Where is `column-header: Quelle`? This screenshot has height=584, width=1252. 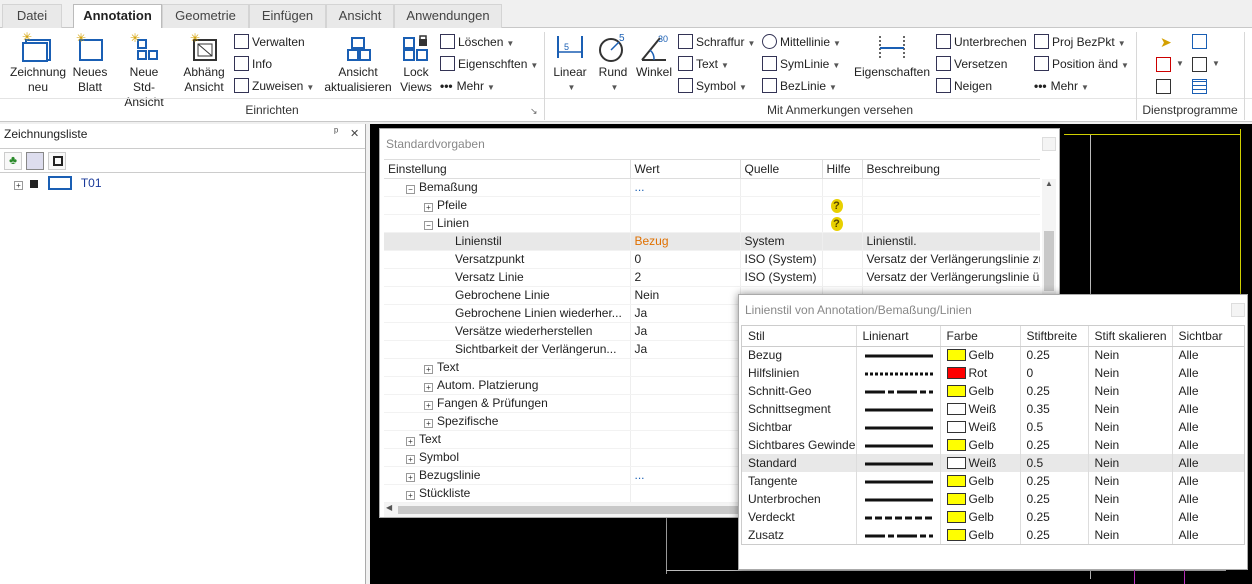
column-header: Quelle is located at coordinates (781, 169).